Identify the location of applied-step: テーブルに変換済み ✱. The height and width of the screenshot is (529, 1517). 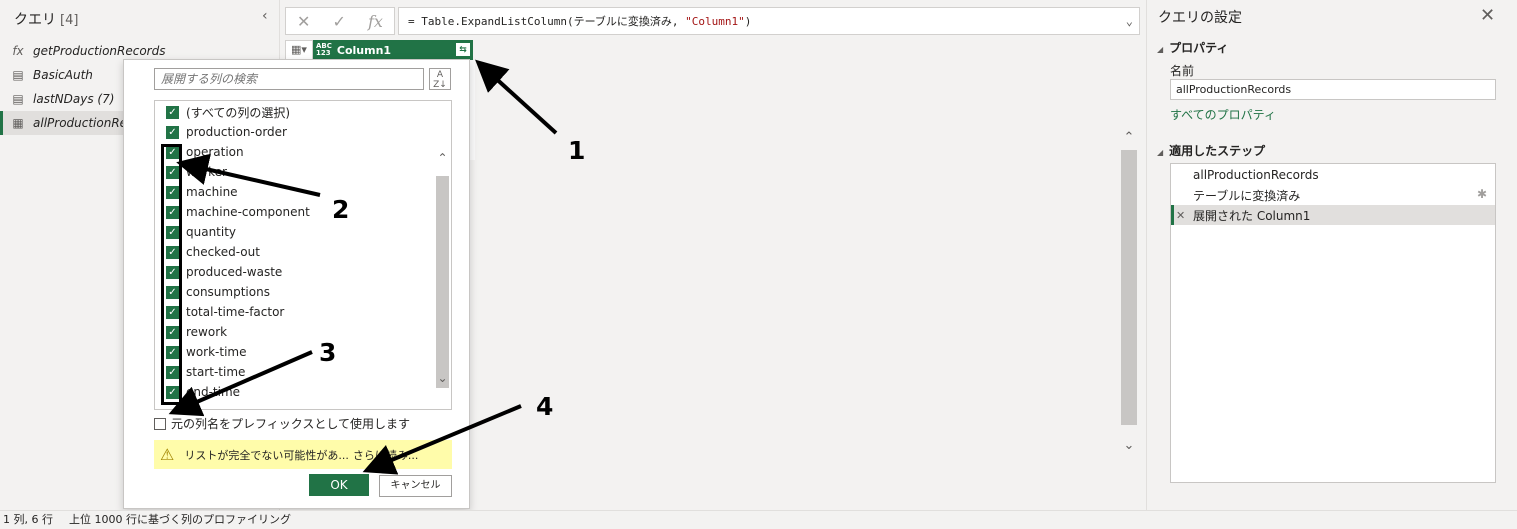
(1333, 195).